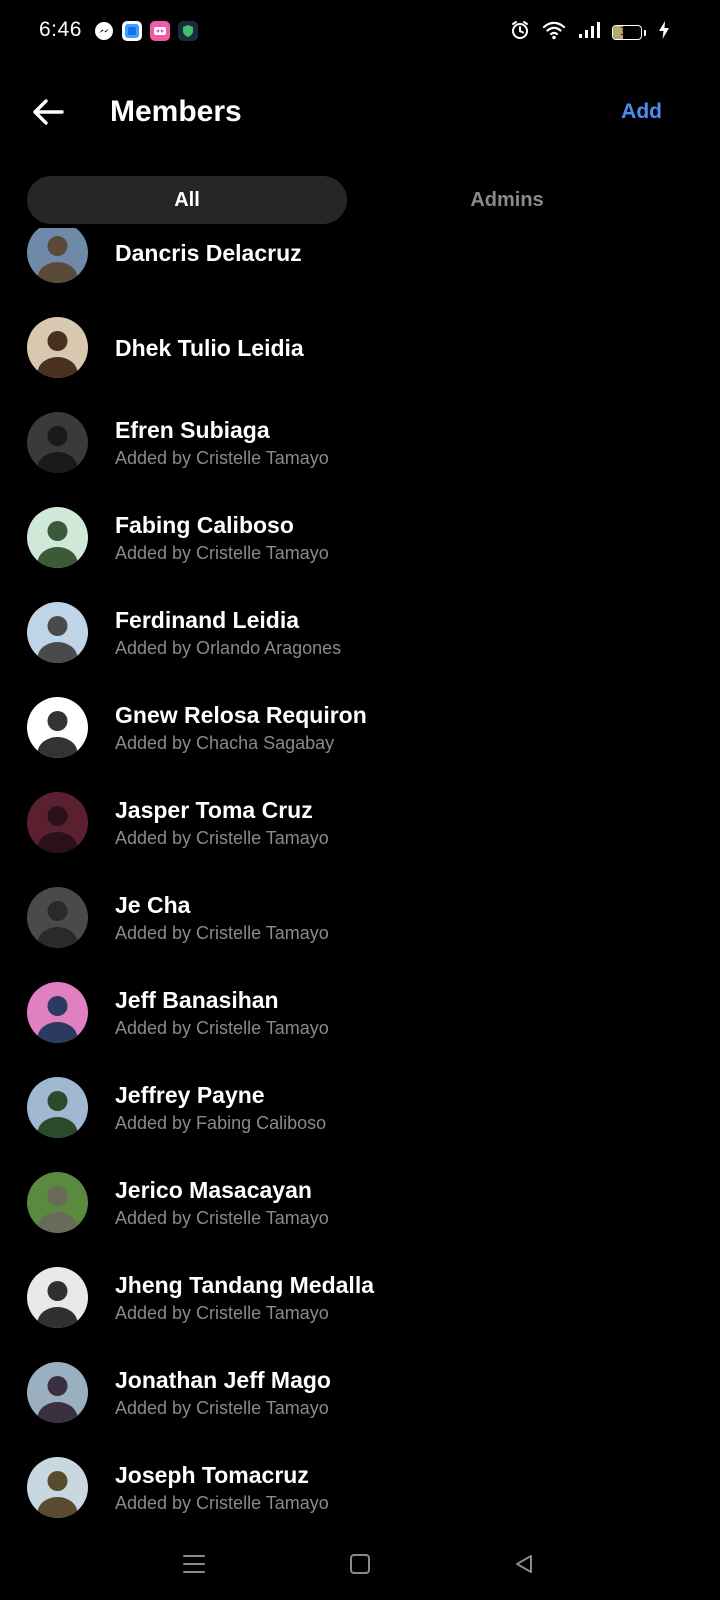 This screenshot has height=1600, width=720. Describe the element at coordinates (645, 32) in the screenshot. I see `battery-tip` at that location.